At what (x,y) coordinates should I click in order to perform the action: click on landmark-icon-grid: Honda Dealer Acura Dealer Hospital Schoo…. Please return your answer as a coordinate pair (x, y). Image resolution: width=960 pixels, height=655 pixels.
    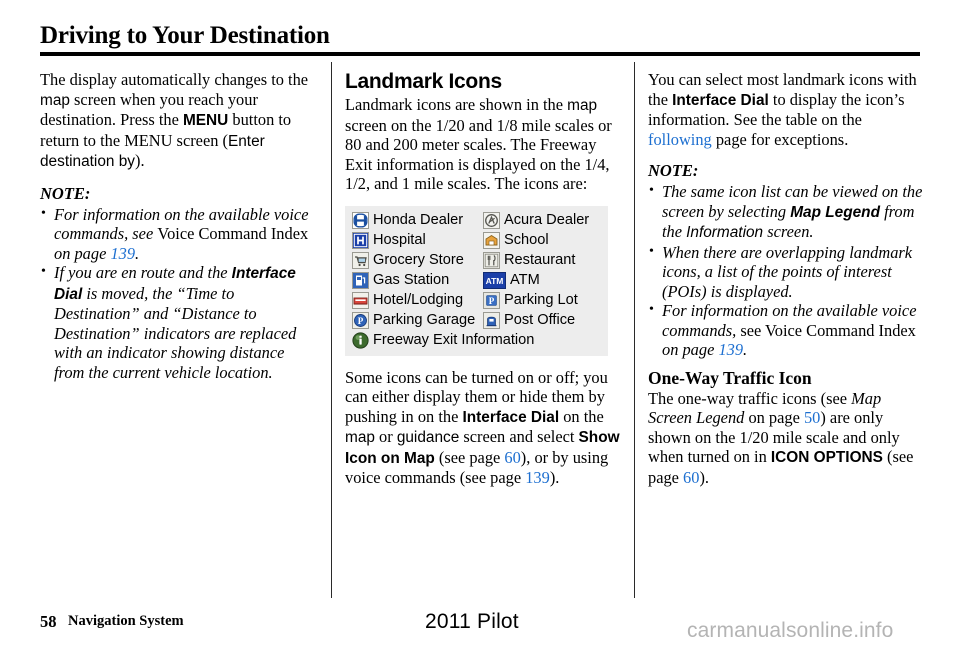
    Looking at the image, I should click on (476, 280).